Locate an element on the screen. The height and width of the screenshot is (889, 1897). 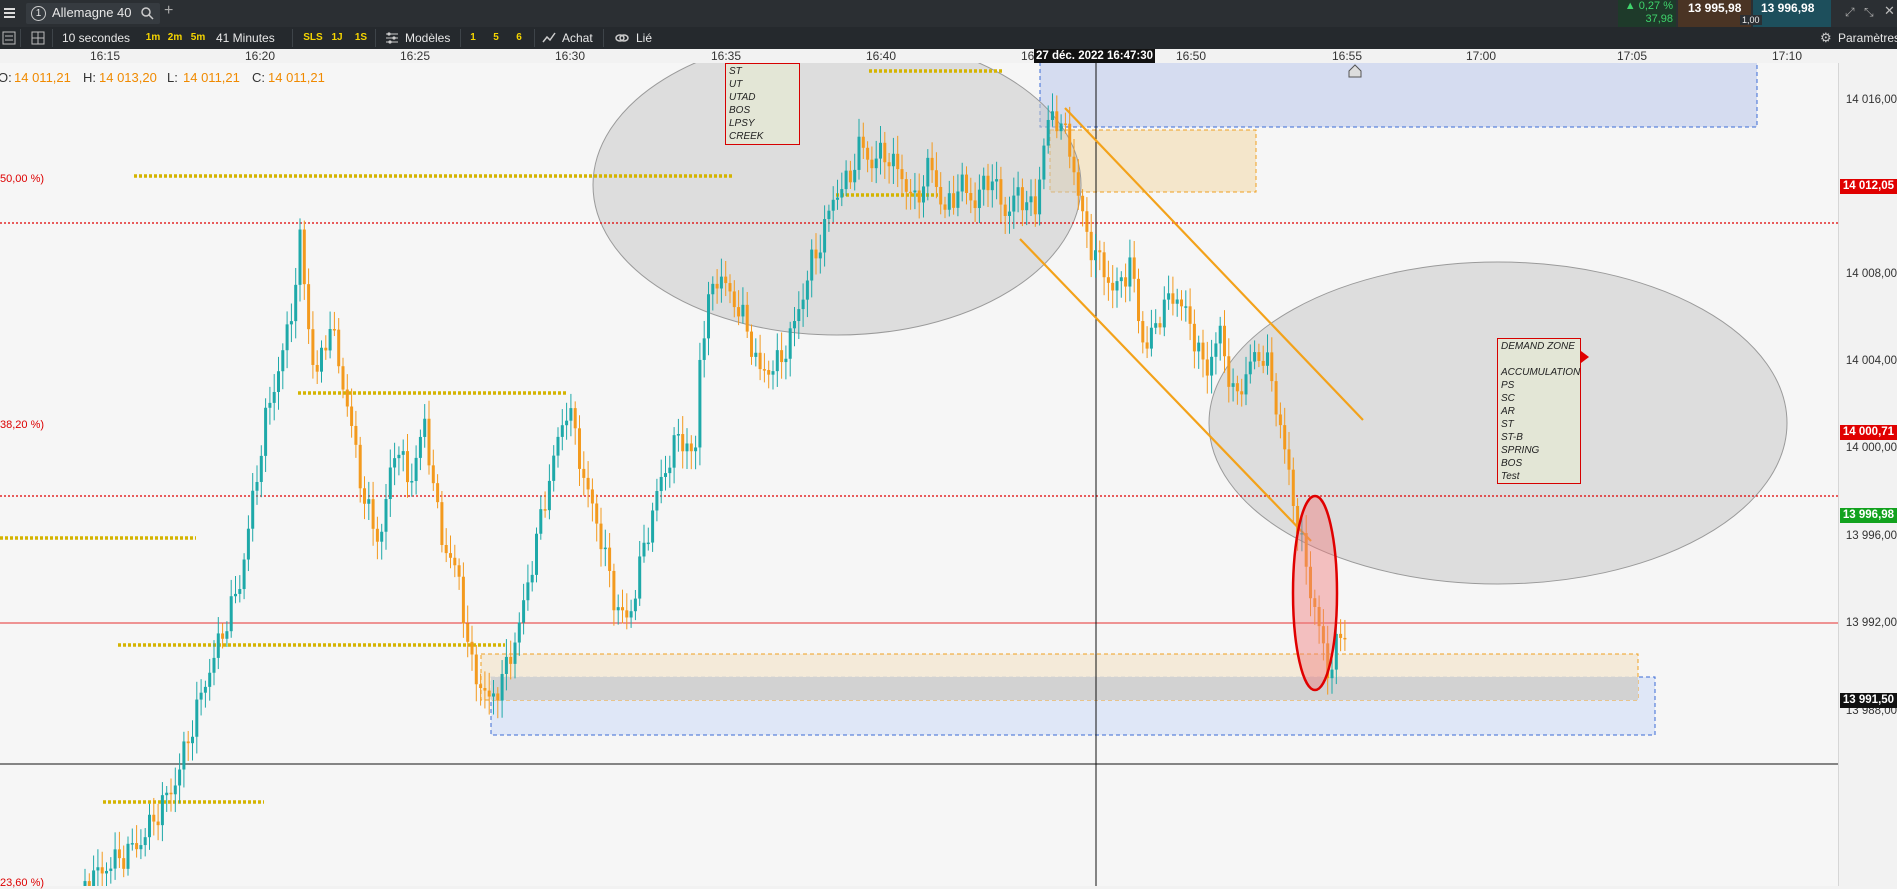
timeframe-1s: 1S is located at coordinates (361, 38).